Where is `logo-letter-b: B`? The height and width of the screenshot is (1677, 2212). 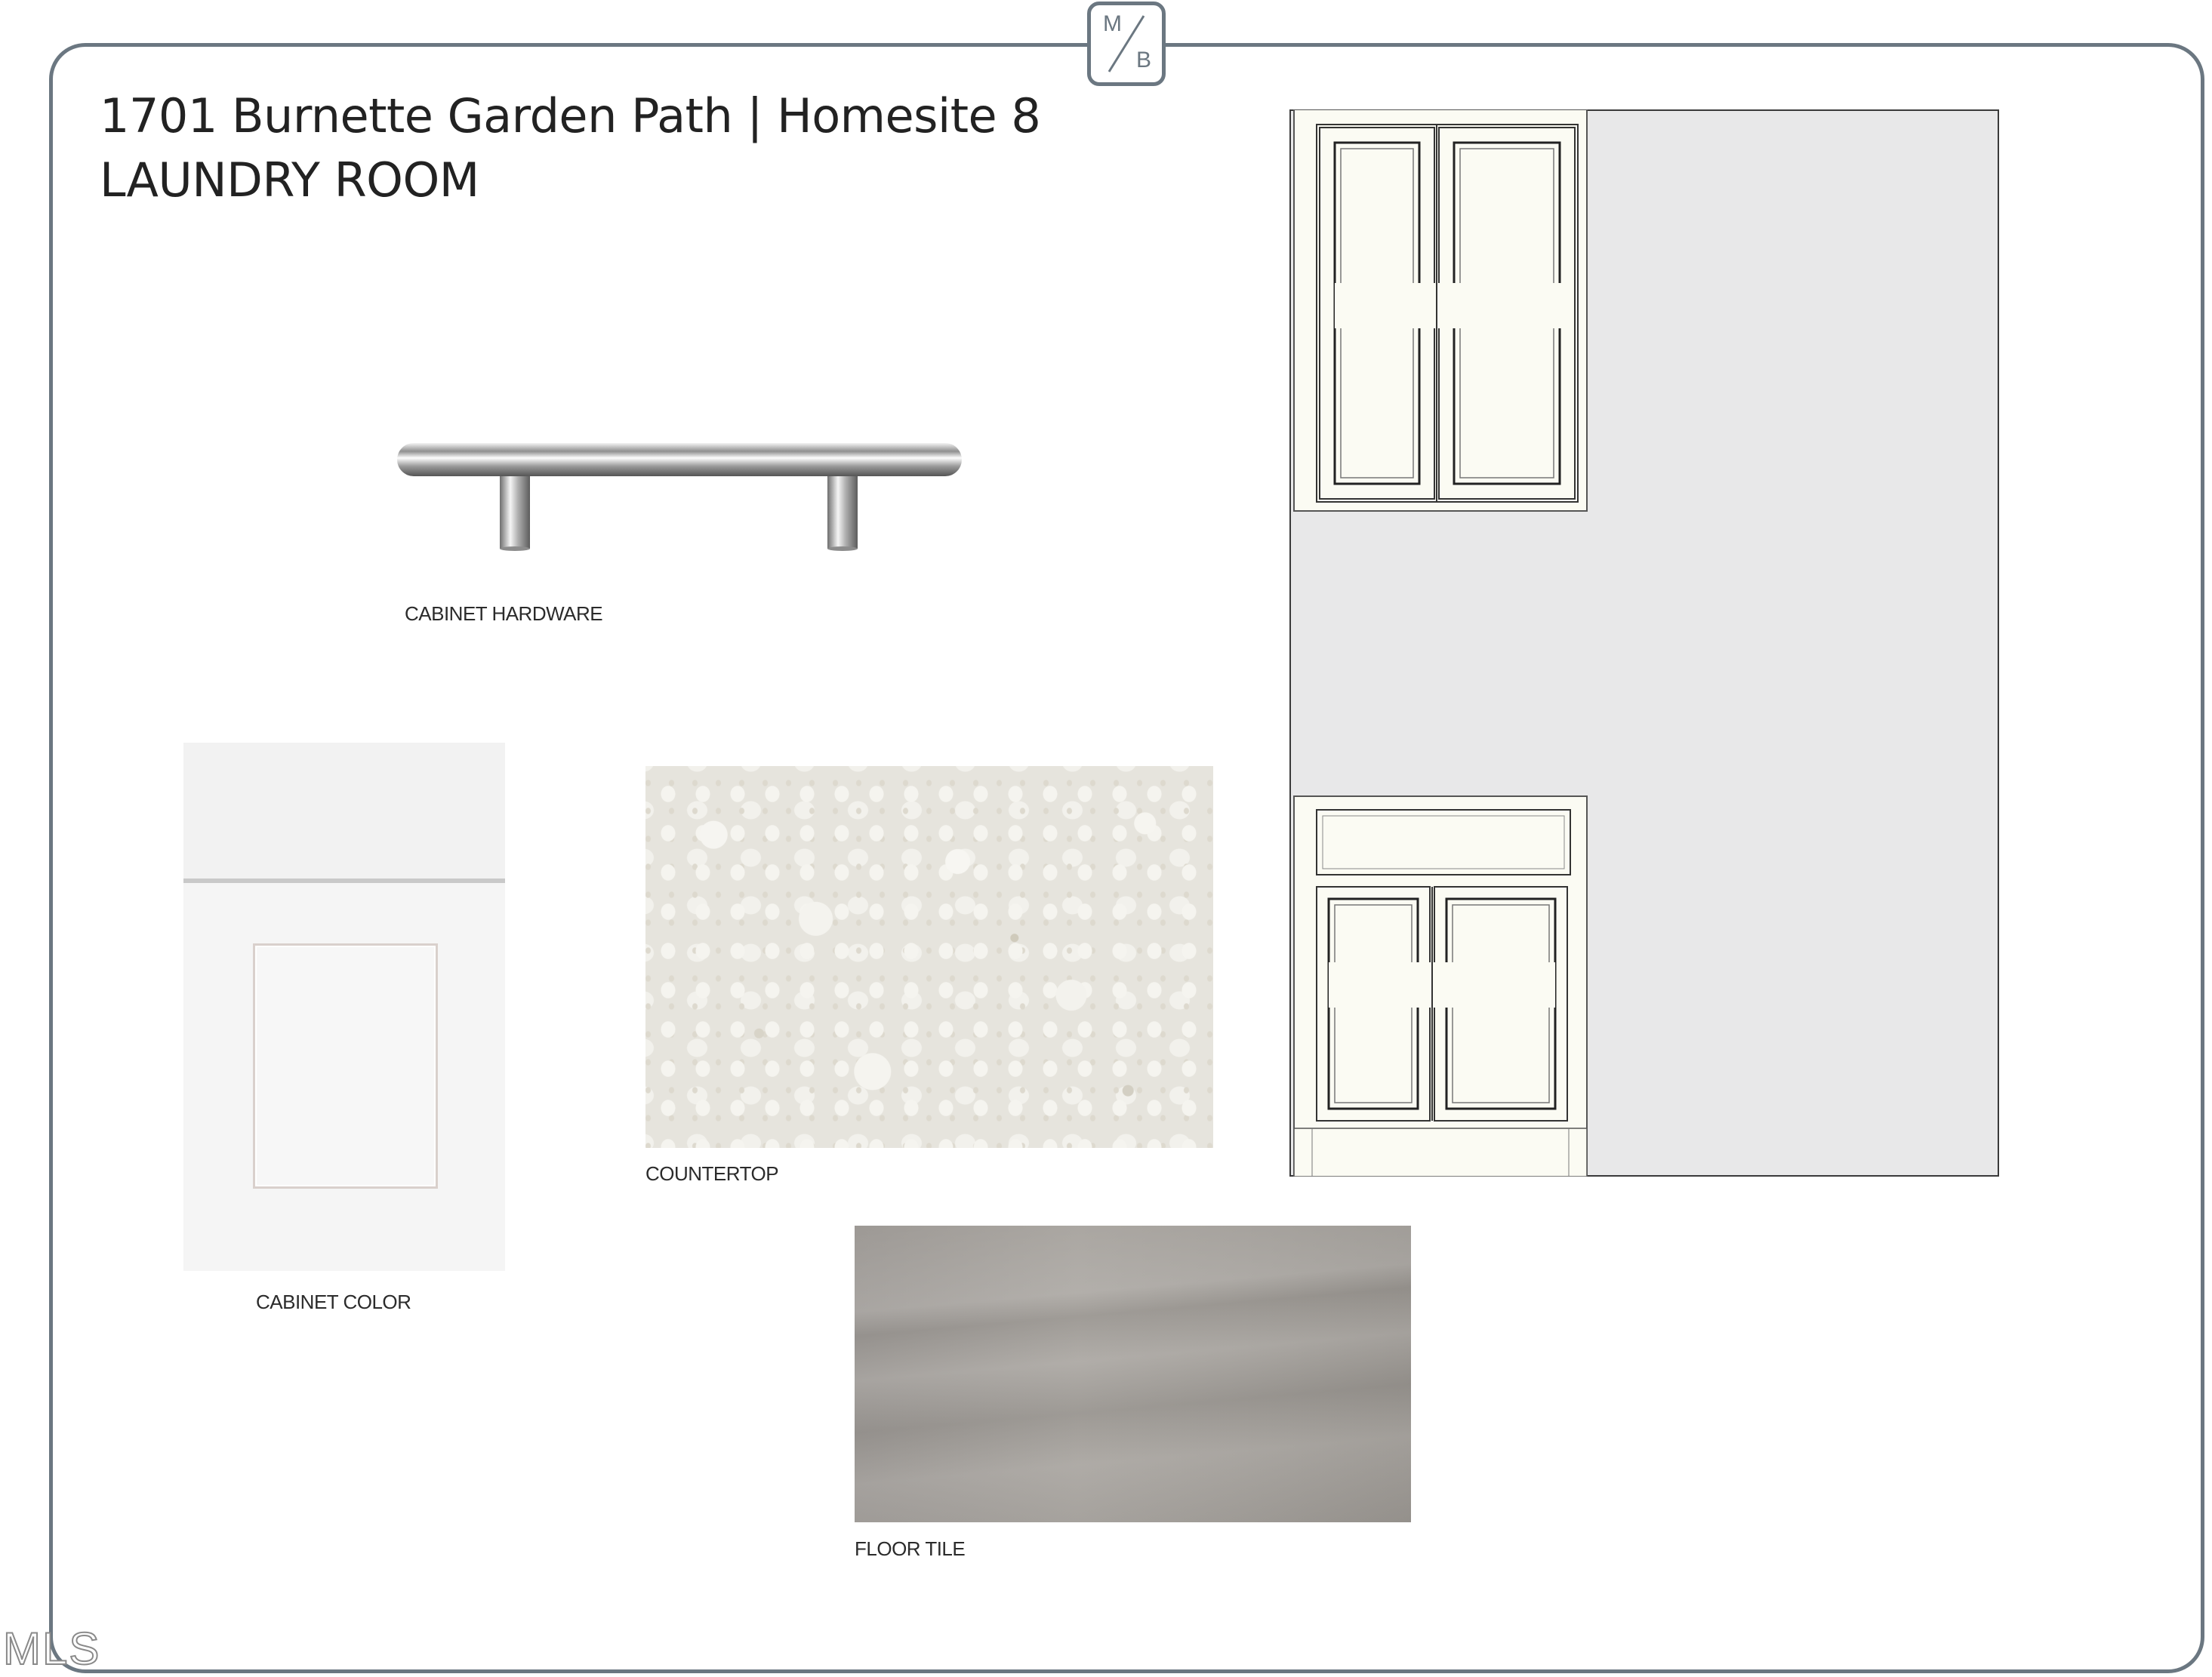 logo-letter-b: B is located at coordinates (1144, 60).